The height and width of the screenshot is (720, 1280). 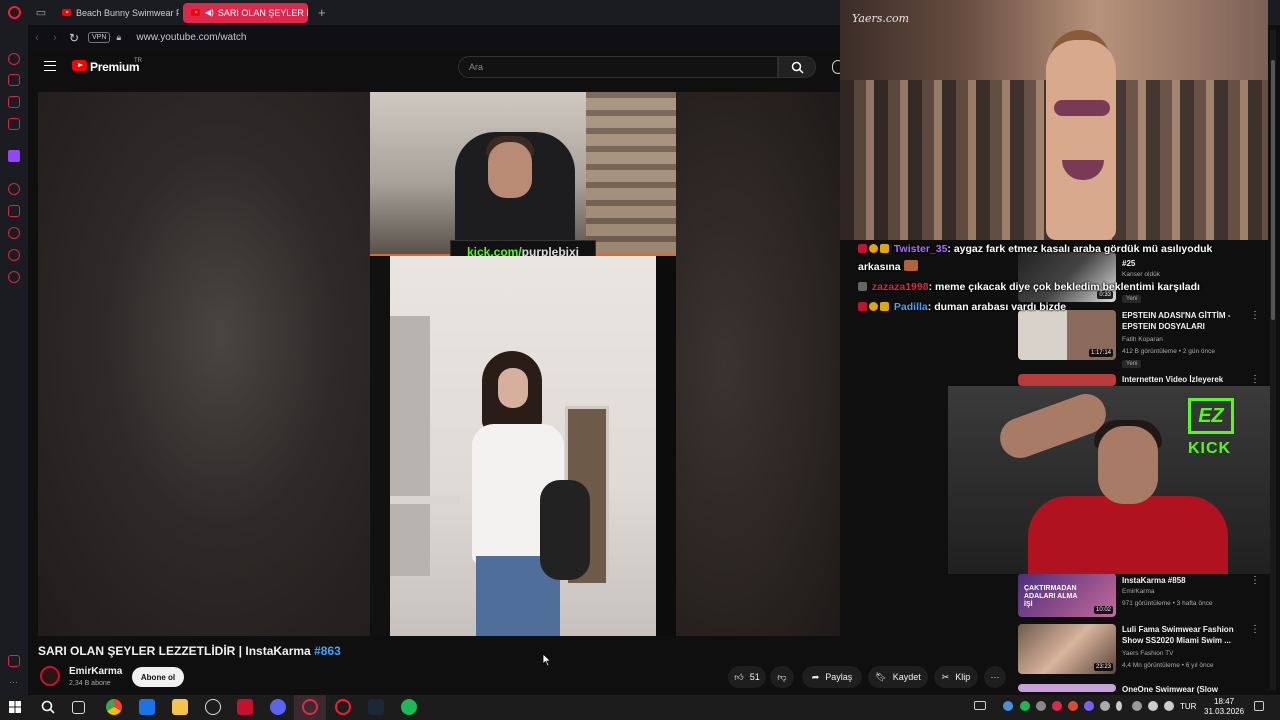 I want to click on tab-active-video: ◀) SARI OLAN ŞEYLER LE, so click(x=245, y=12).